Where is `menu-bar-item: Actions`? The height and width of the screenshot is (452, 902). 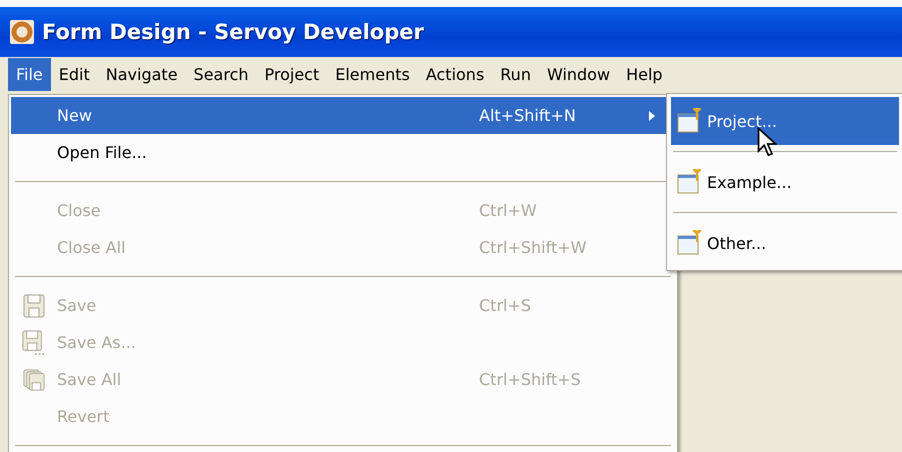
menu-bar-item: Actions is located at coordinates (455, 74).